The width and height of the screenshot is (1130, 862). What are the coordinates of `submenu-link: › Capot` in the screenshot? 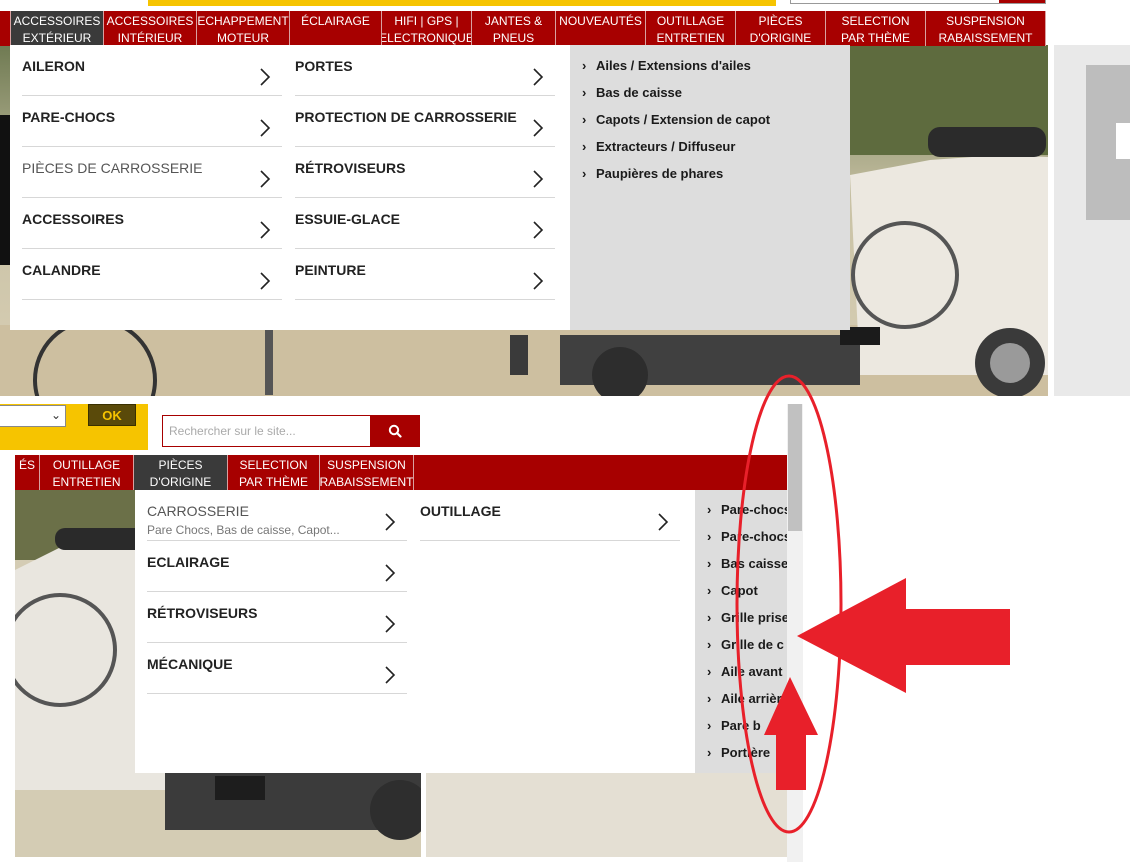 It's located at (732, 590).